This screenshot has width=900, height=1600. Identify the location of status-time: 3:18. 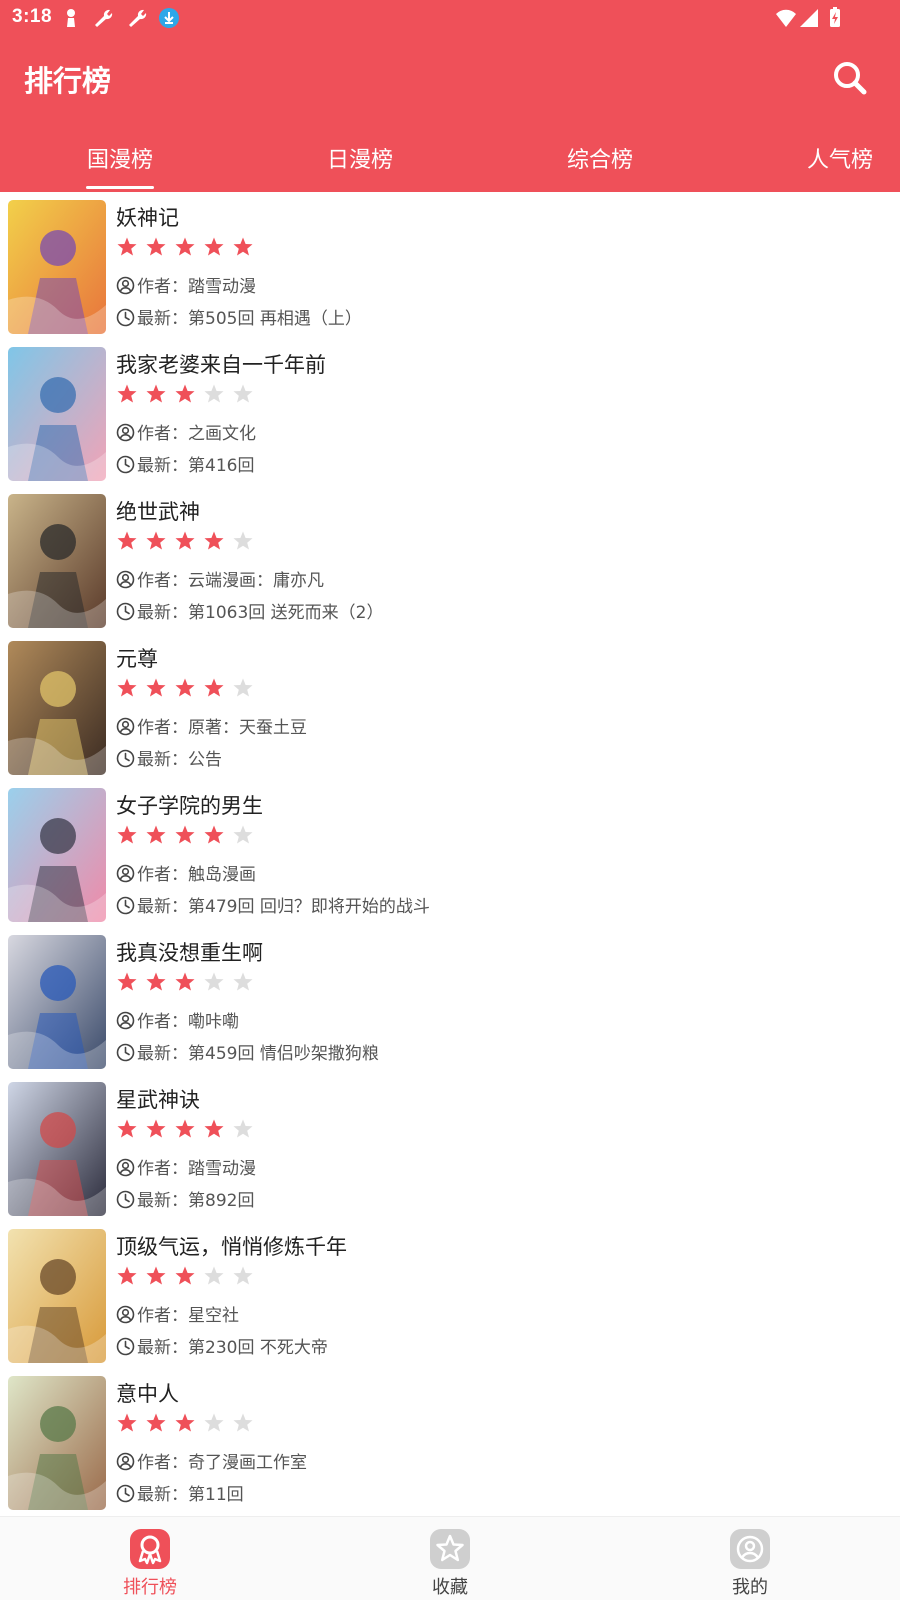
(32, 16).